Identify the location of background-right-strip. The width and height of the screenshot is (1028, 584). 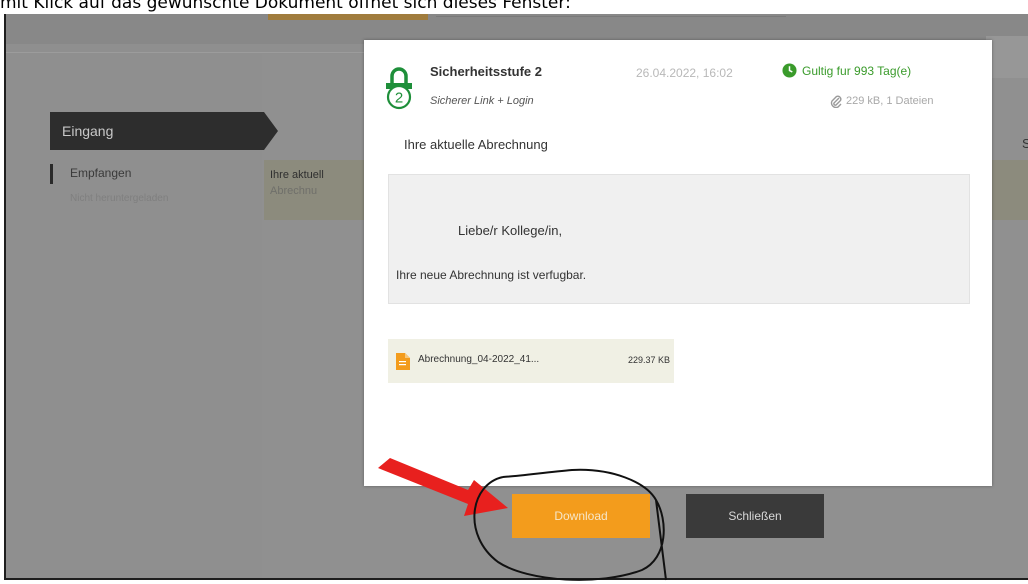
(1009, 190).